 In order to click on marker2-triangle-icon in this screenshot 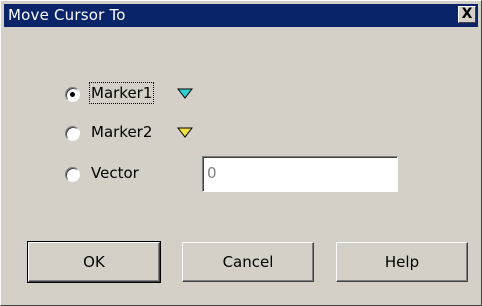, I will do `click(185, 132)`.